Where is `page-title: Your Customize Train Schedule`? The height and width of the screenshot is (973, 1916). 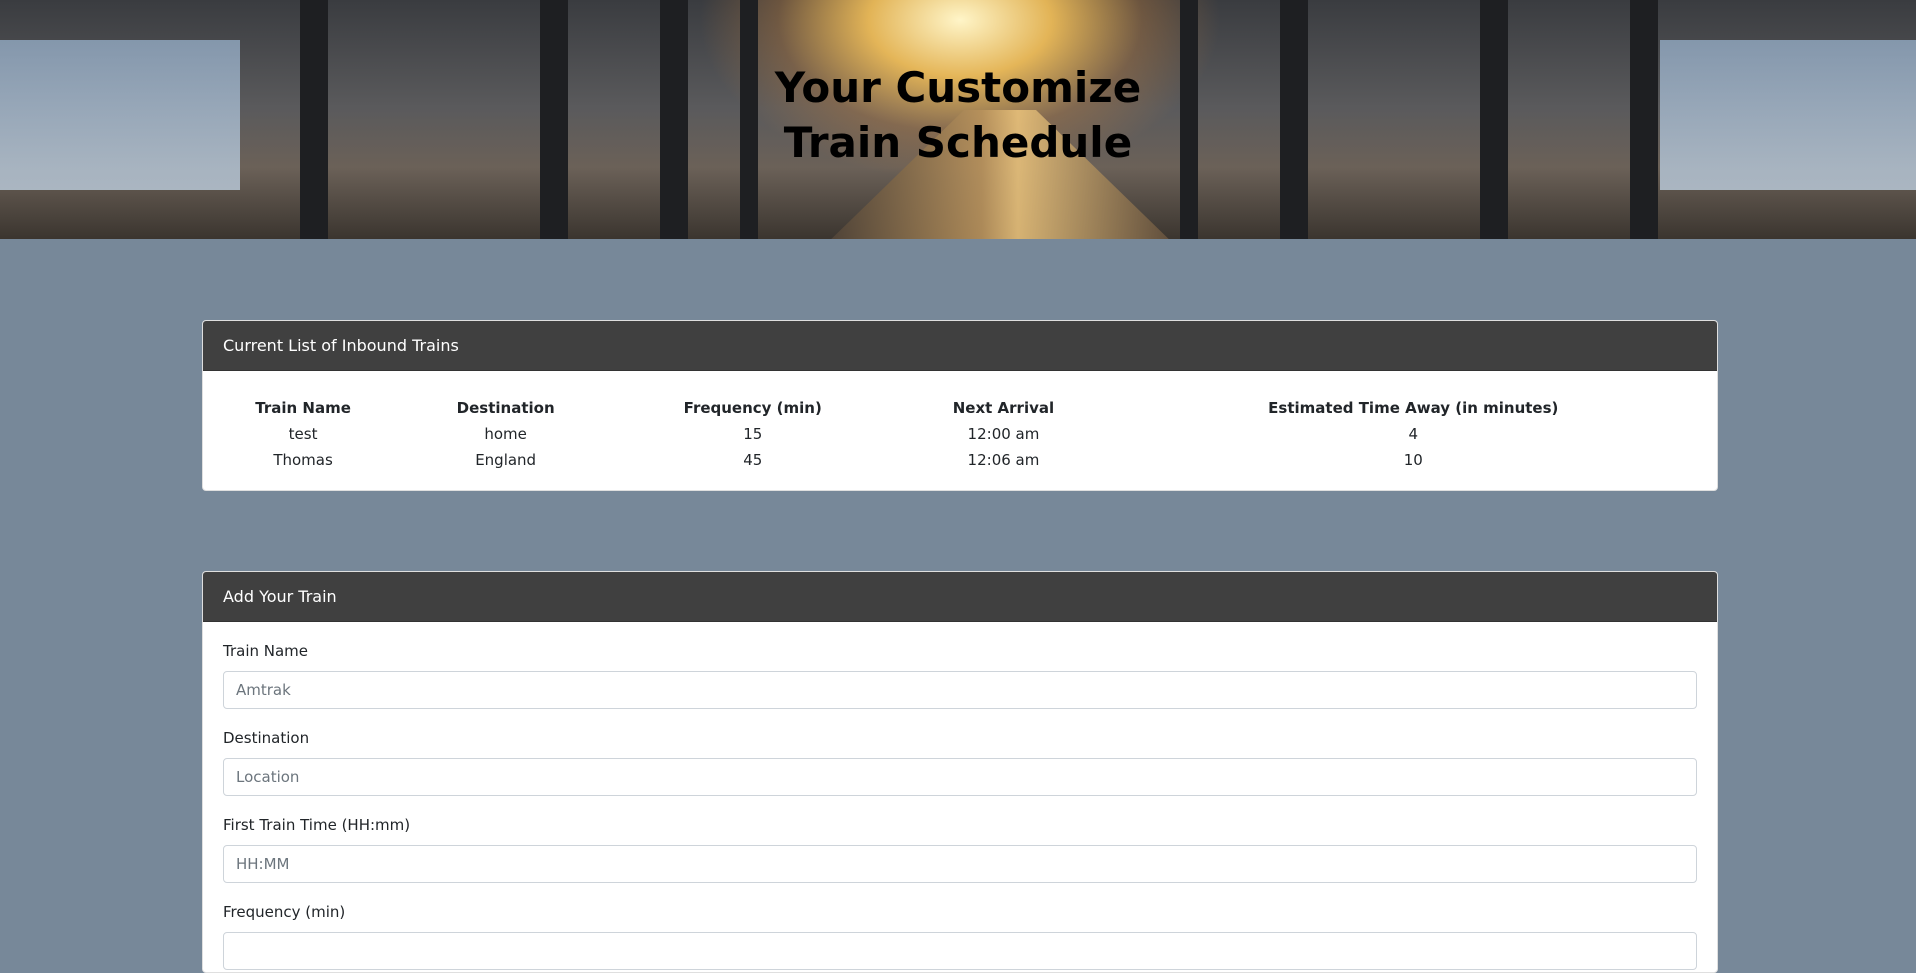
page-title: Your Customize Train Schedule is located at coordinates (958, 115).